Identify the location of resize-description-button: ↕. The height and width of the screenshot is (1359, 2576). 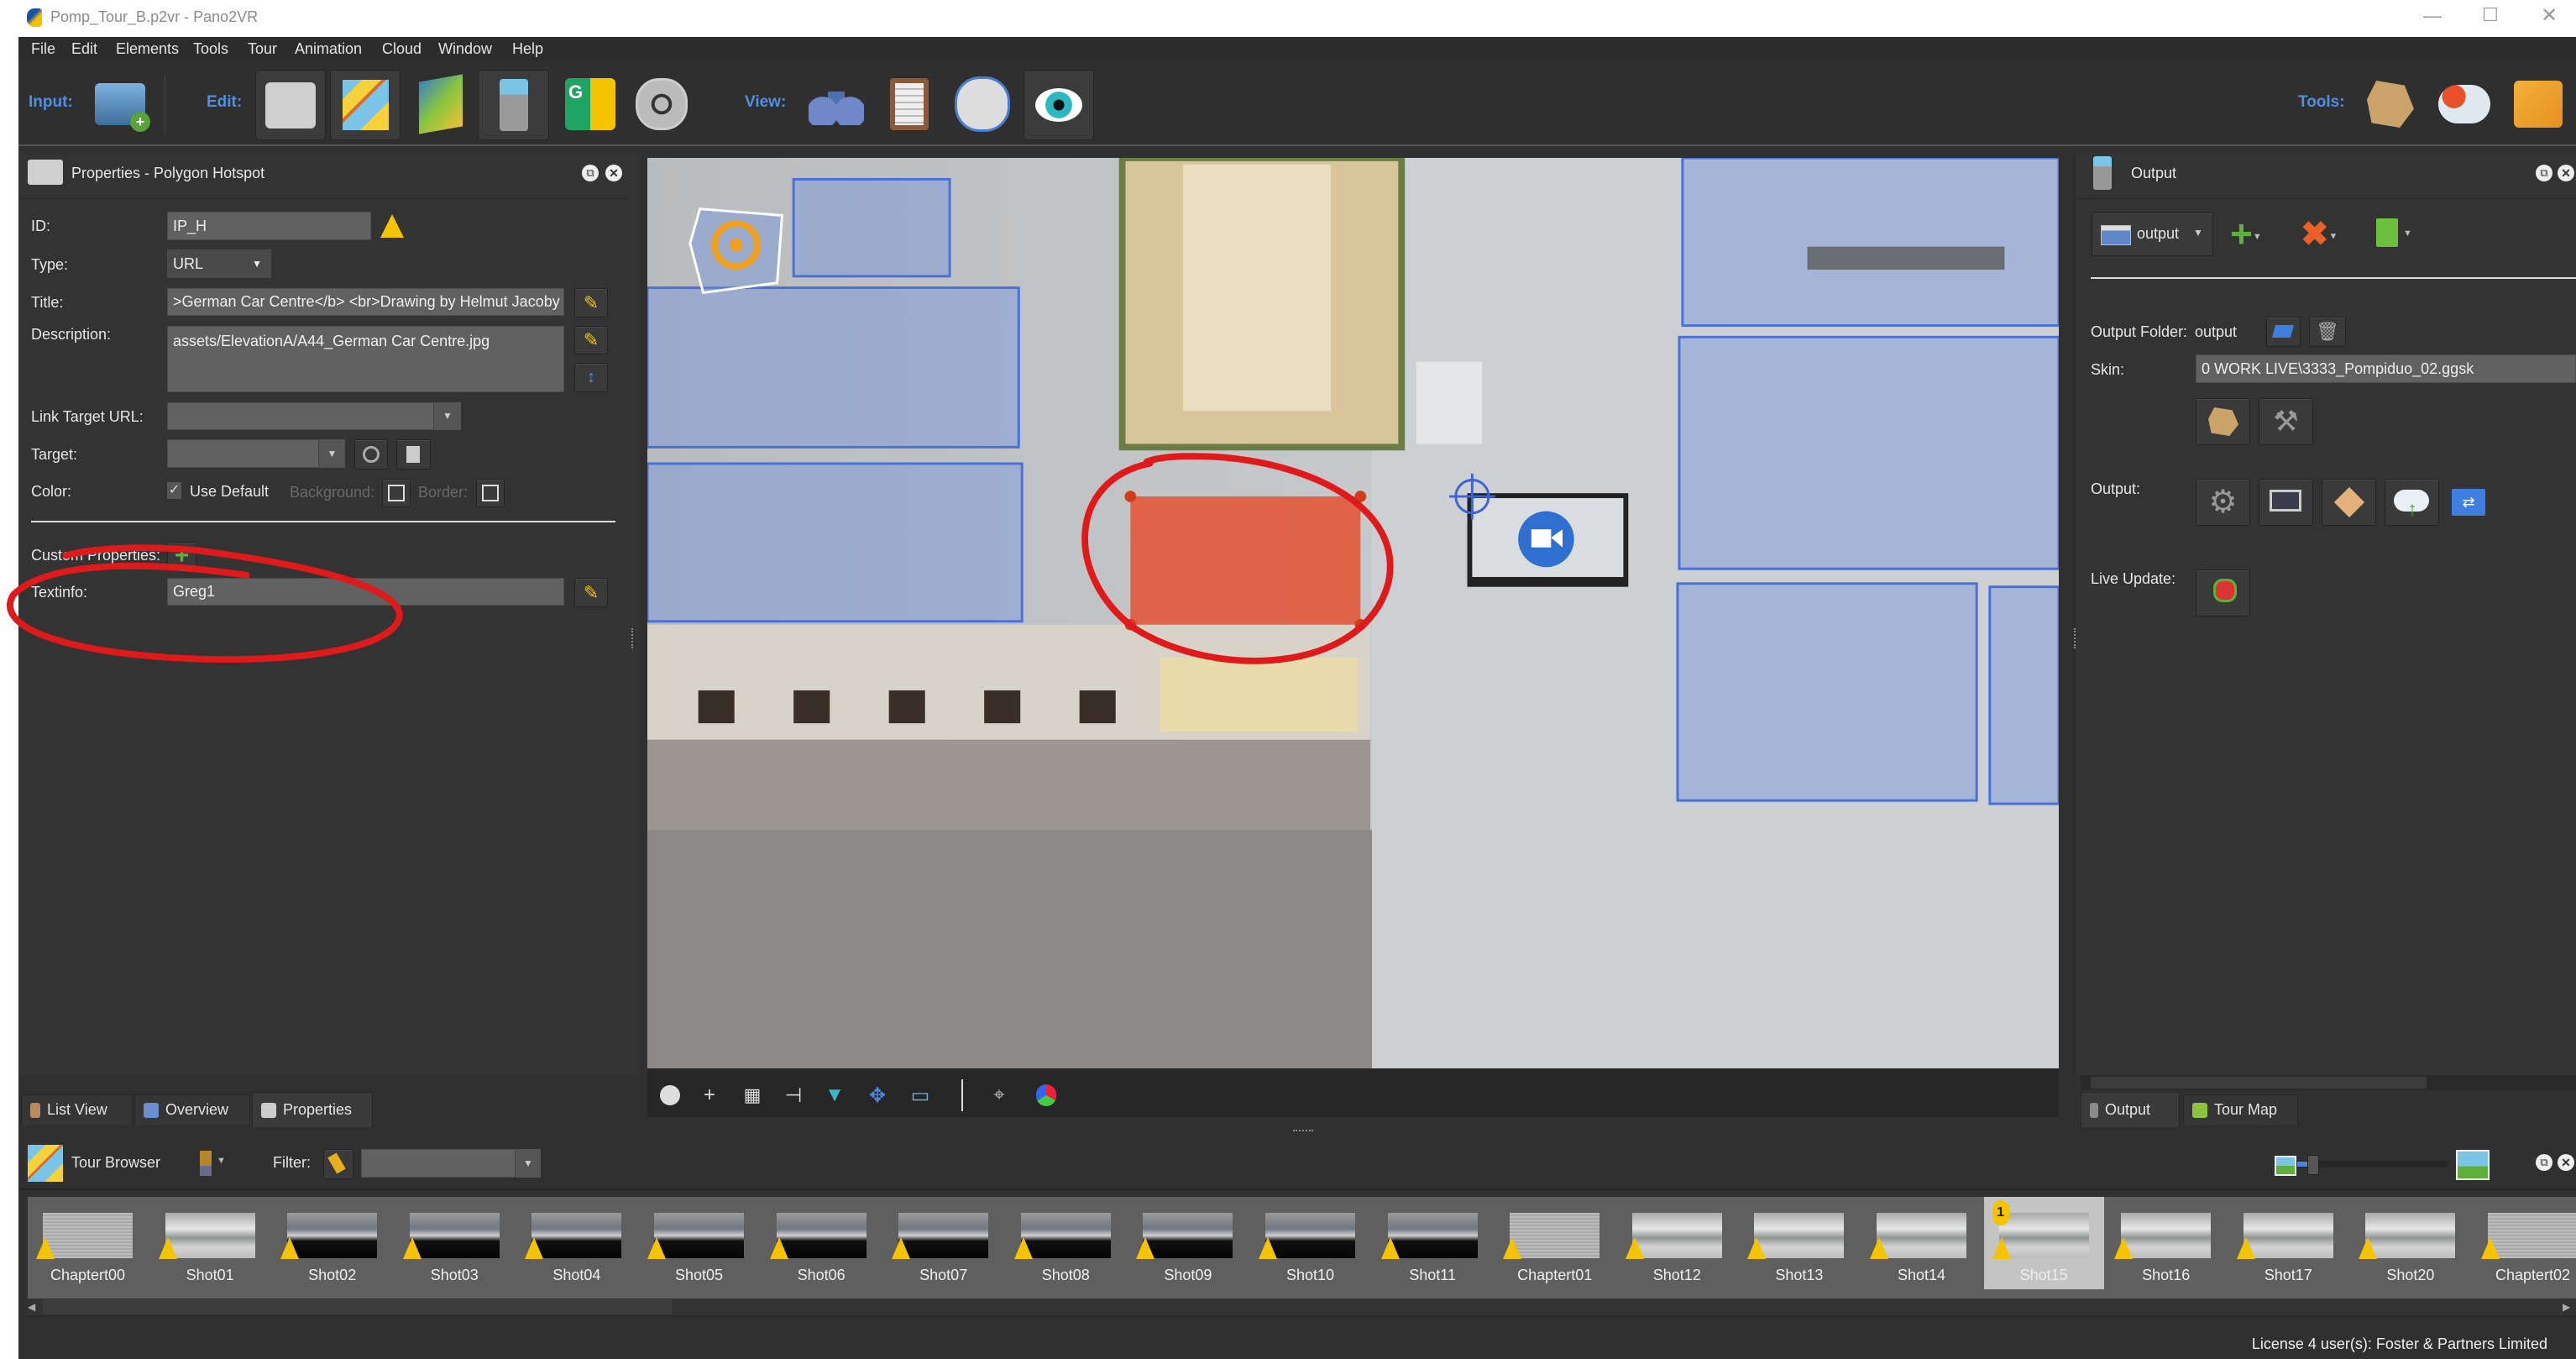
(591, 377).